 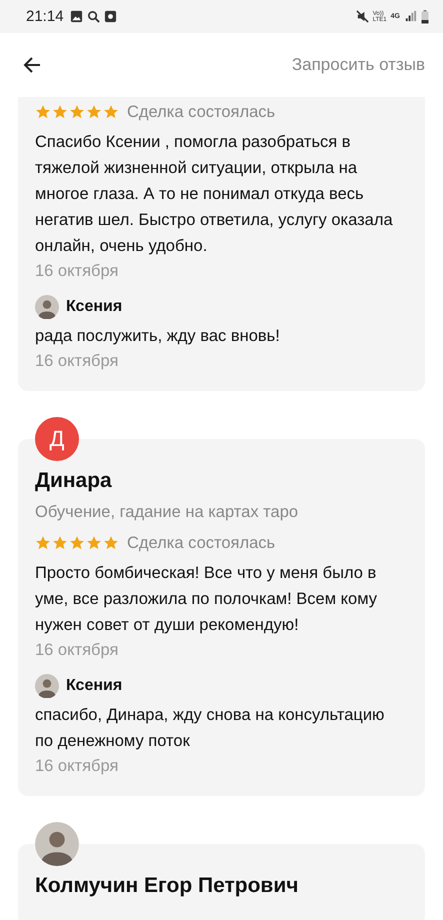 I want to click on clock: 21:14, so click(x=45, y=16).